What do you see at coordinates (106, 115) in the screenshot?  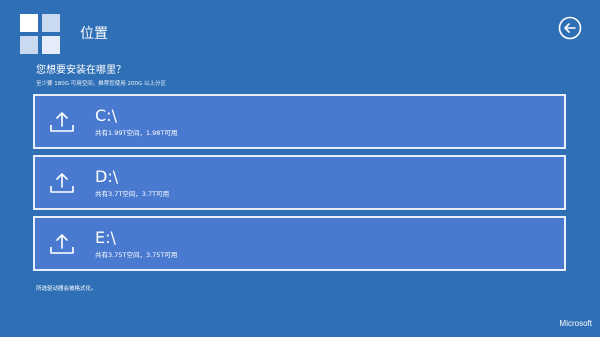 I see `drive-letter: C:\` at bounding box center [106, 115].